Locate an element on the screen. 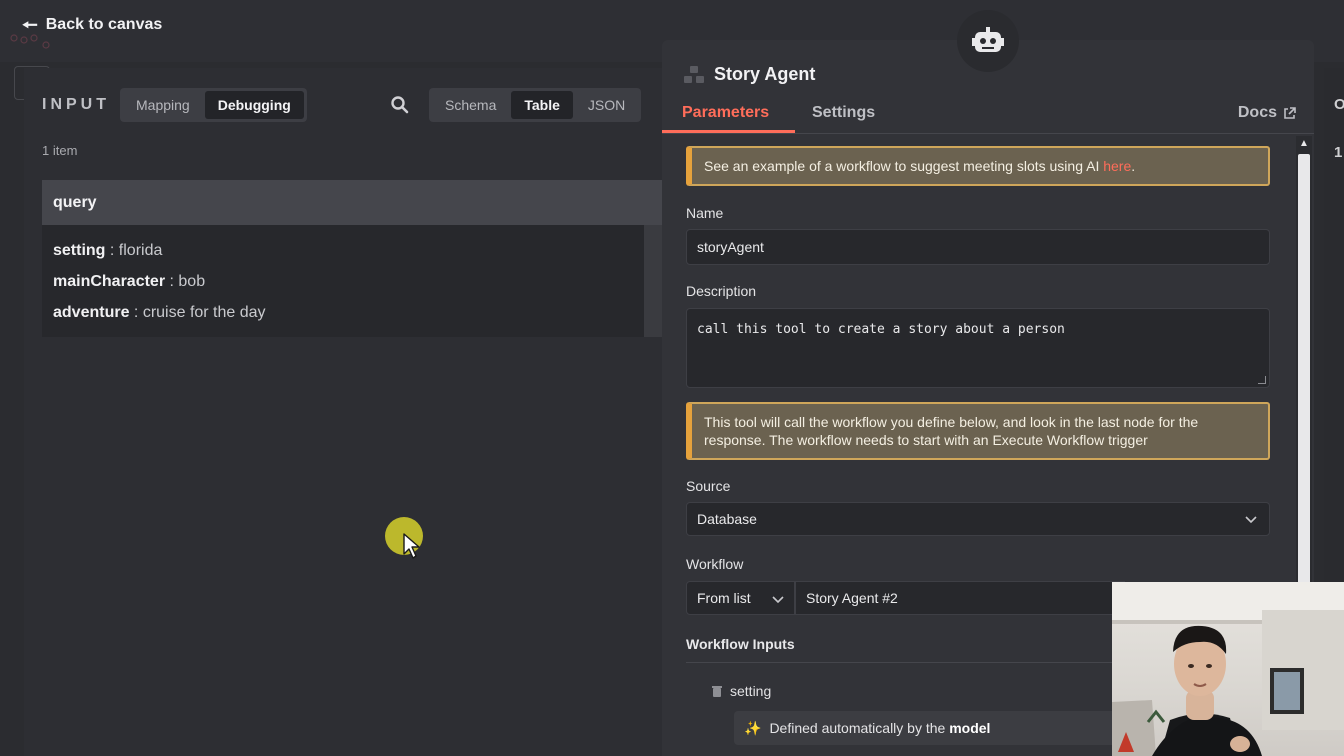 The width and height of the screenshot is (1344, 756). canvas-nodes-icon is located at coordinates (30, 41).